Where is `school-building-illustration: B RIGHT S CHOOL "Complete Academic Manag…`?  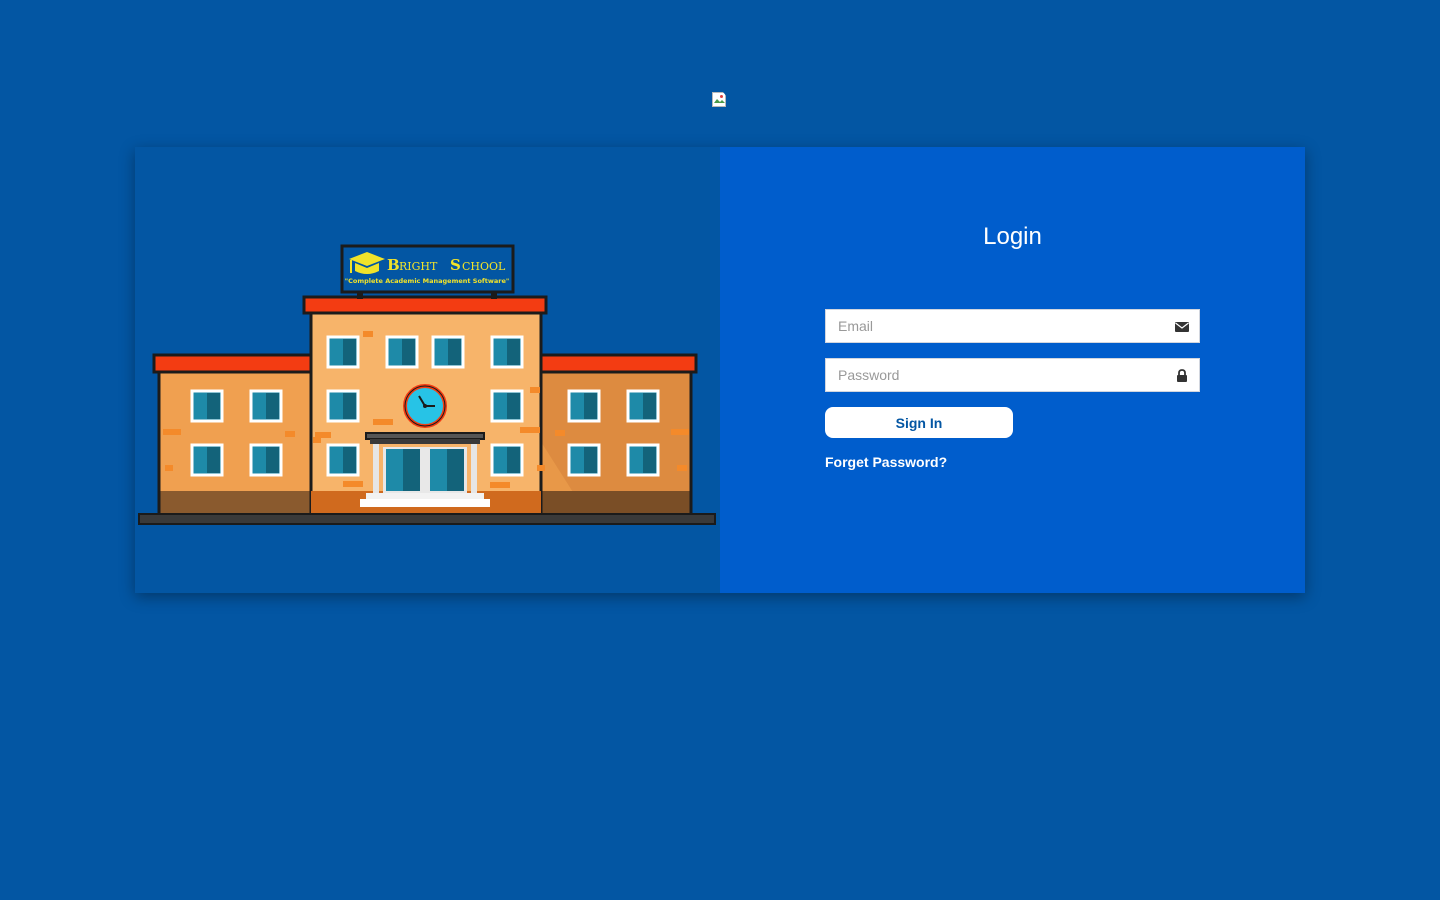 school-building-illustration: B RIGHT S CHOOL "Complete Academic Manag… is located at coordinates (427, 384).